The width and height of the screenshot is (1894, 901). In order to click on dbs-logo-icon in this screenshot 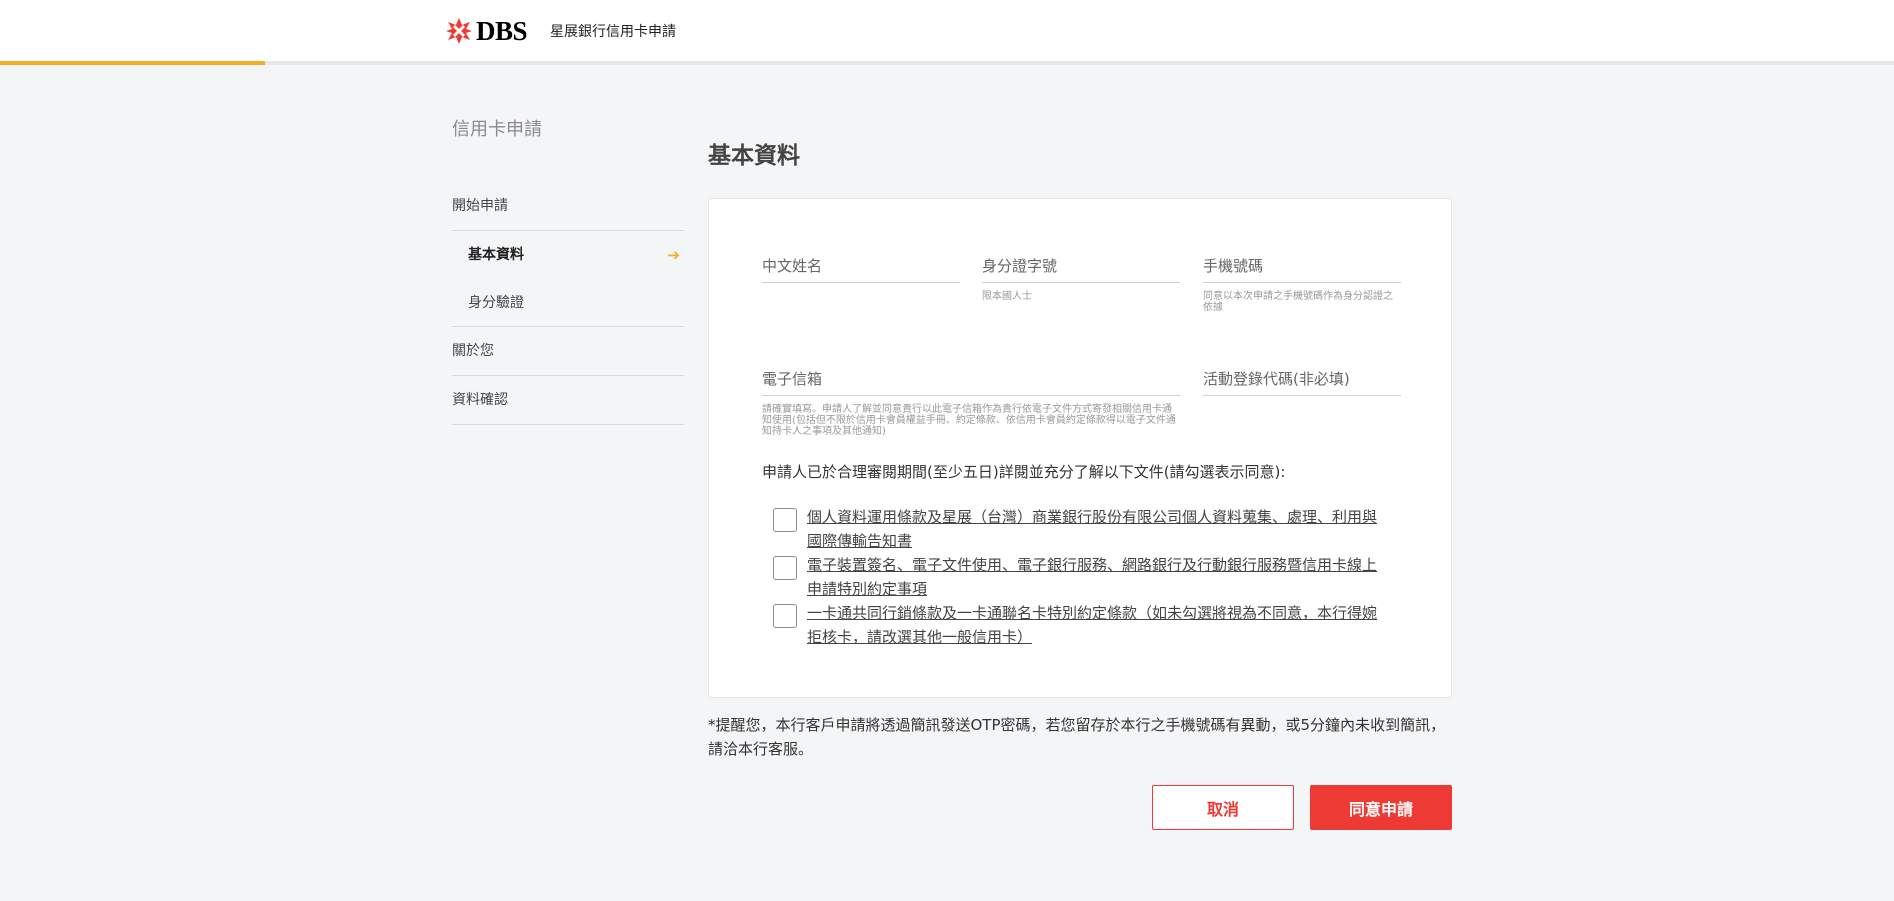, I will do `click(459, 31)`.